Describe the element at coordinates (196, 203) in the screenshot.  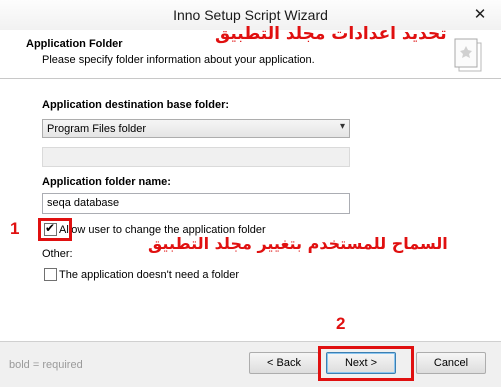
I see `folder-name-input: seqa database` at that location.